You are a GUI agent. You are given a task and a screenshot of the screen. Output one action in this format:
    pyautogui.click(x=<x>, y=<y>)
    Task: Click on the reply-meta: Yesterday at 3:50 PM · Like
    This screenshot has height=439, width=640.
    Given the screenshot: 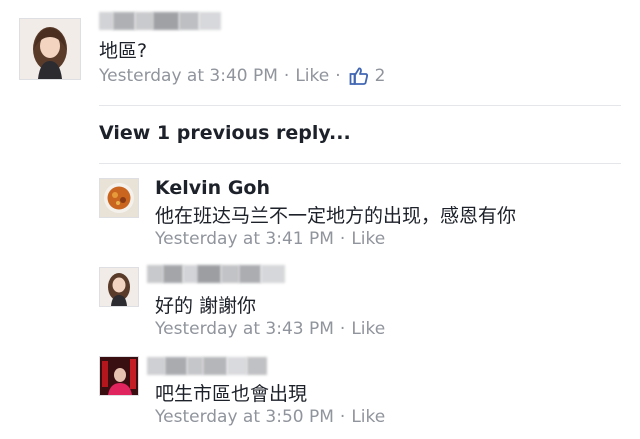 What is the action you would take?
    pyautogui.click(x=270, y=417)
    